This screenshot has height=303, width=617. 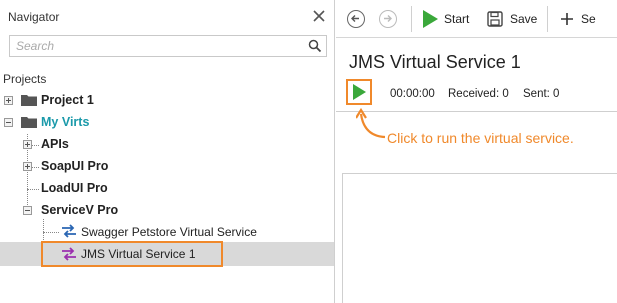 What do you see at coordinates (169, 232) in the screenshot?
I see `tree-item-label: Swagger Petstore Virtual Service` at bounding box center [169, 232].